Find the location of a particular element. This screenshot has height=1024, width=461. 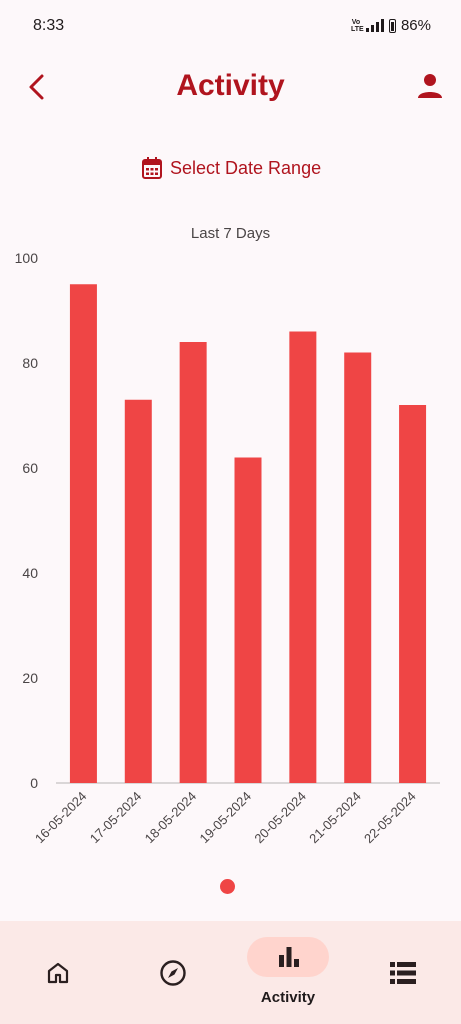

nav-home is located at coordinates (58, 972).